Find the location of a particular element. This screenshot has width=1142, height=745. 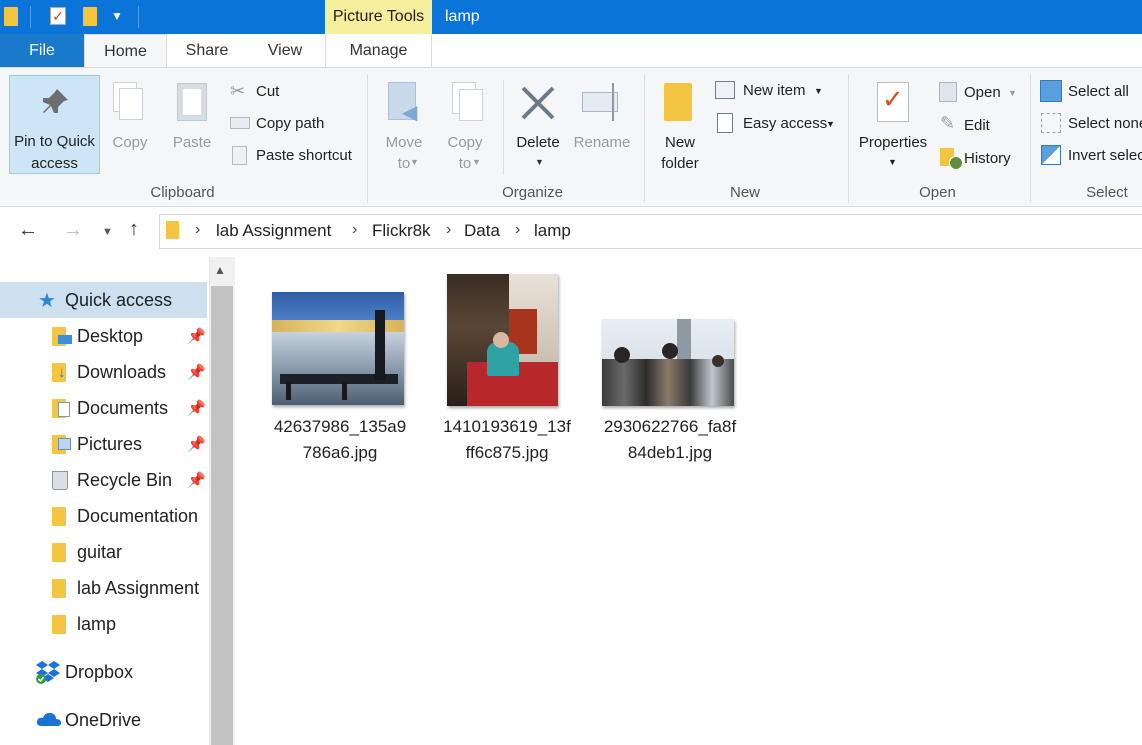

file-name-line1: 2930622766_fa8f is located at coordinates (670, 426).